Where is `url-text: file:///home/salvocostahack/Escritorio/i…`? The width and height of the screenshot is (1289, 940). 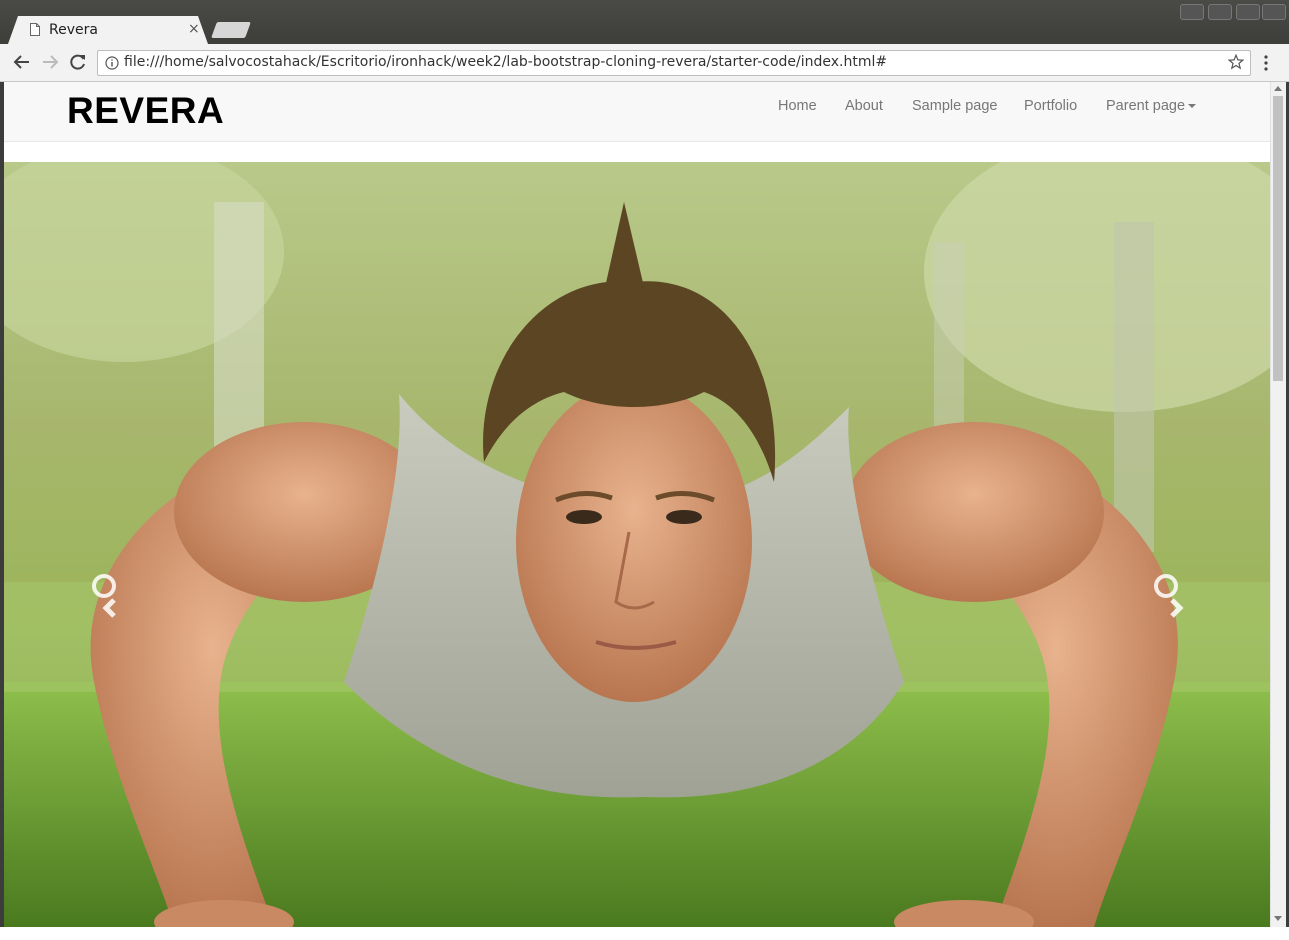
url-text: file:///home/salvocostahack/Escritorio/i… is located at coordinates (505, 62).